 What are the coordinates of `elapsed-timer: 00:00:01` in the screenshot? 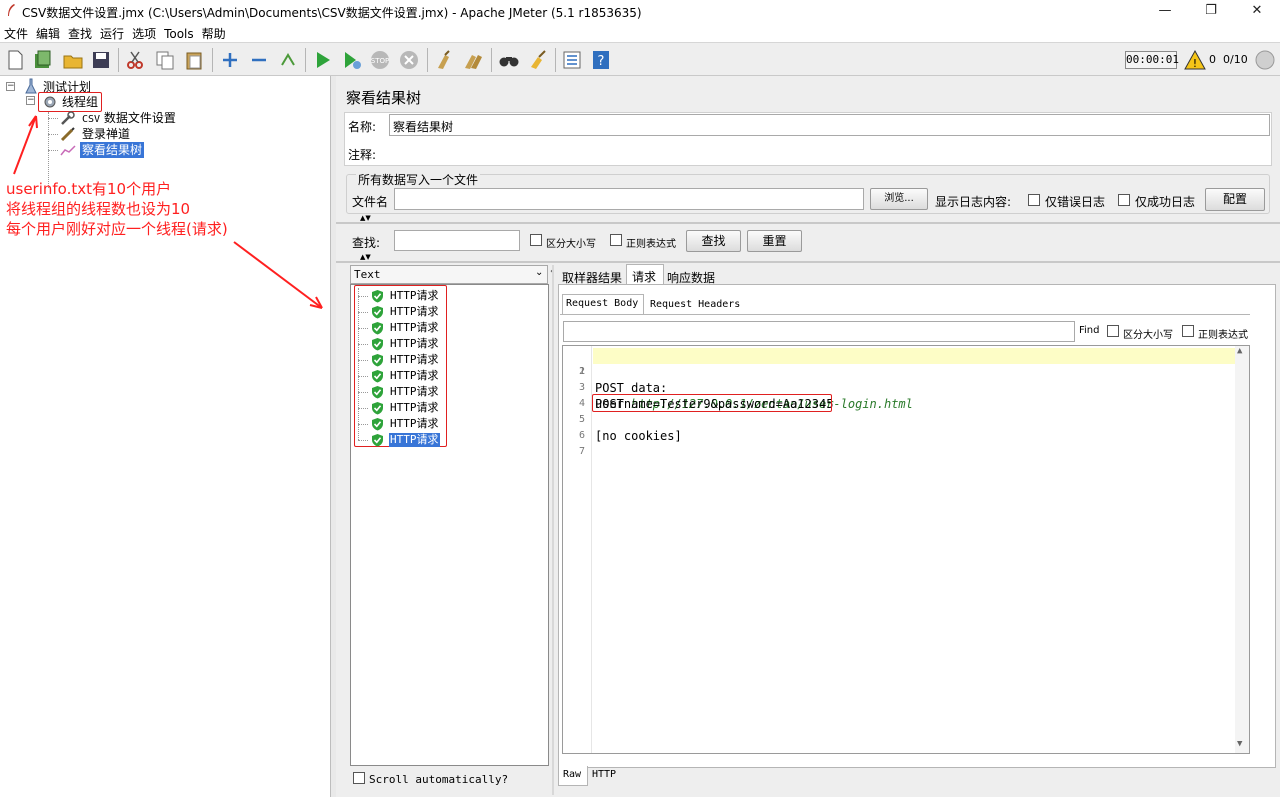 It's located at (1152, 60).